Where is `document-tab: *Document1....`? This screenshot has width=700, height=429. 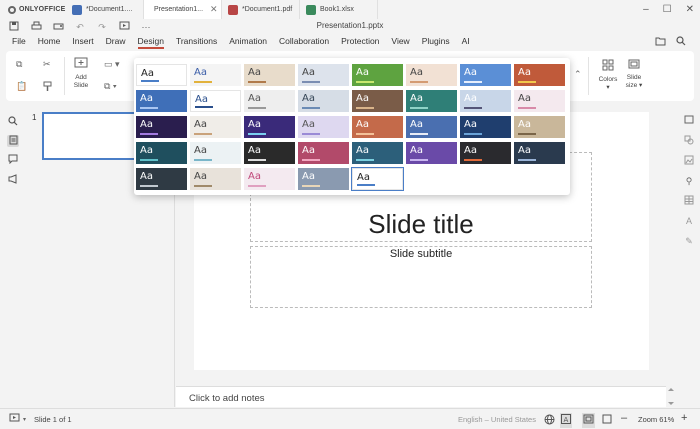 document-tab: *Document1.... is located at coordinates (105, 9).